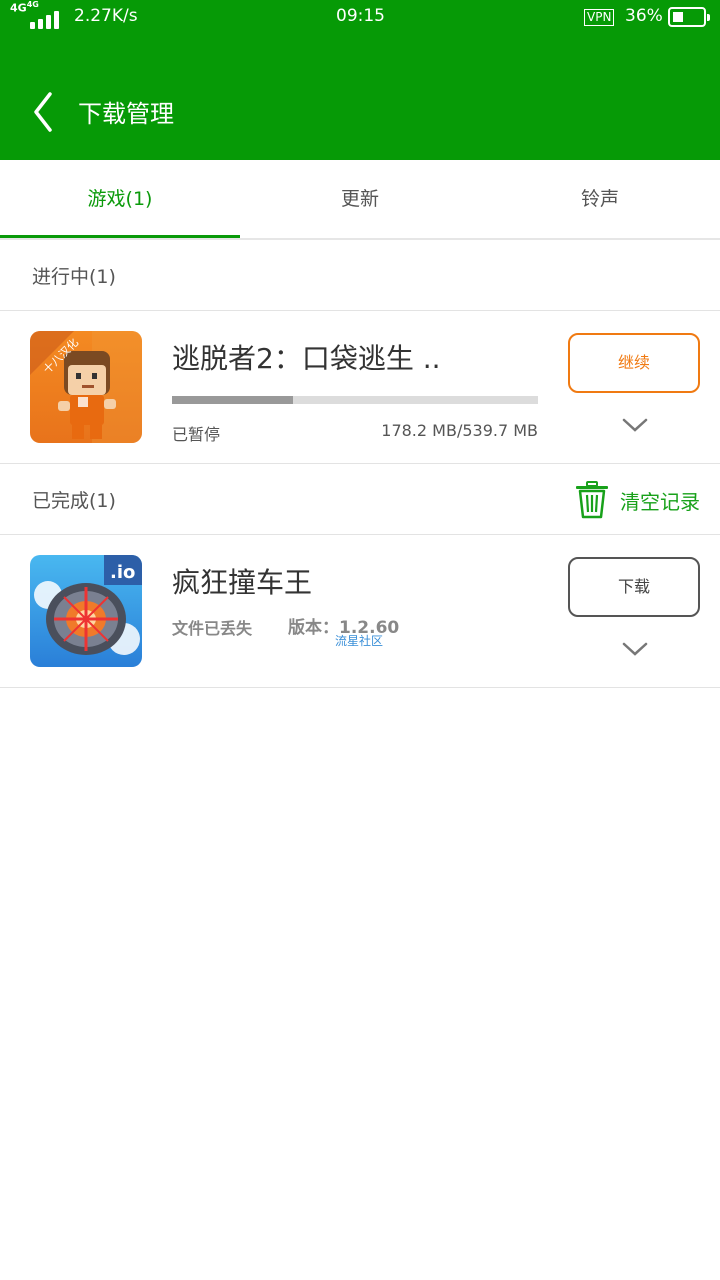 The image size is (720, 1280). Describe the element at coordinates (120, 199) in the screenshot. I see `tab-games: 游戏(1)` at that location.